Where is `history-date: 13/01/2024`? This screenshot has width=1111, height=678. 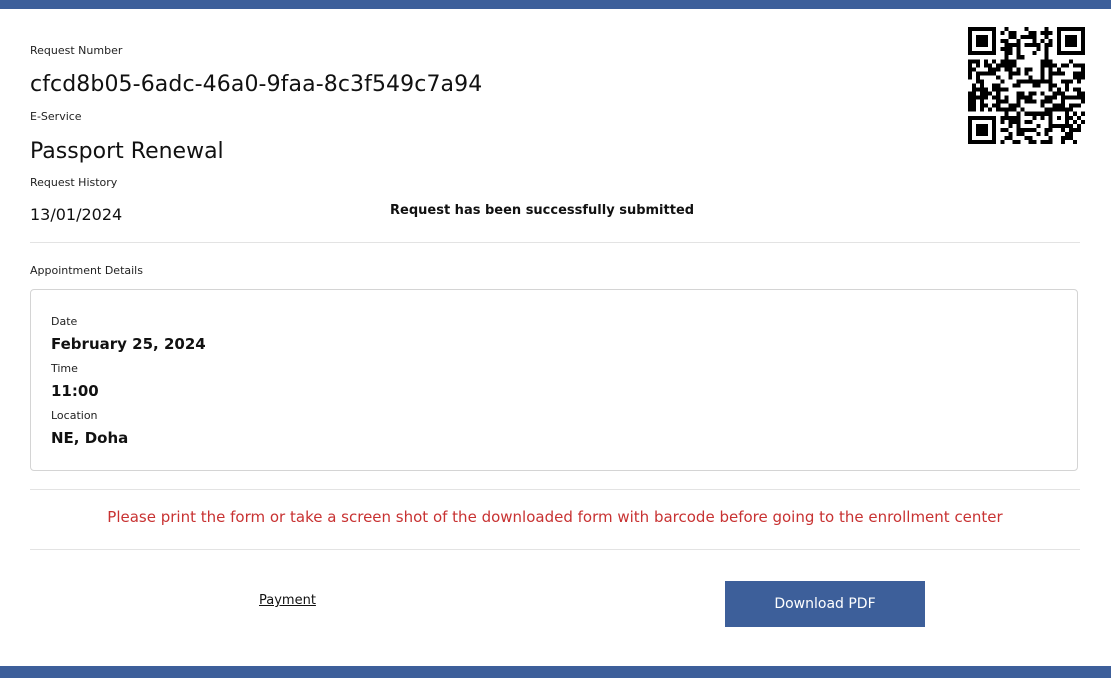 history-date: 13/01/2024 is located at coordinates (76, 214).